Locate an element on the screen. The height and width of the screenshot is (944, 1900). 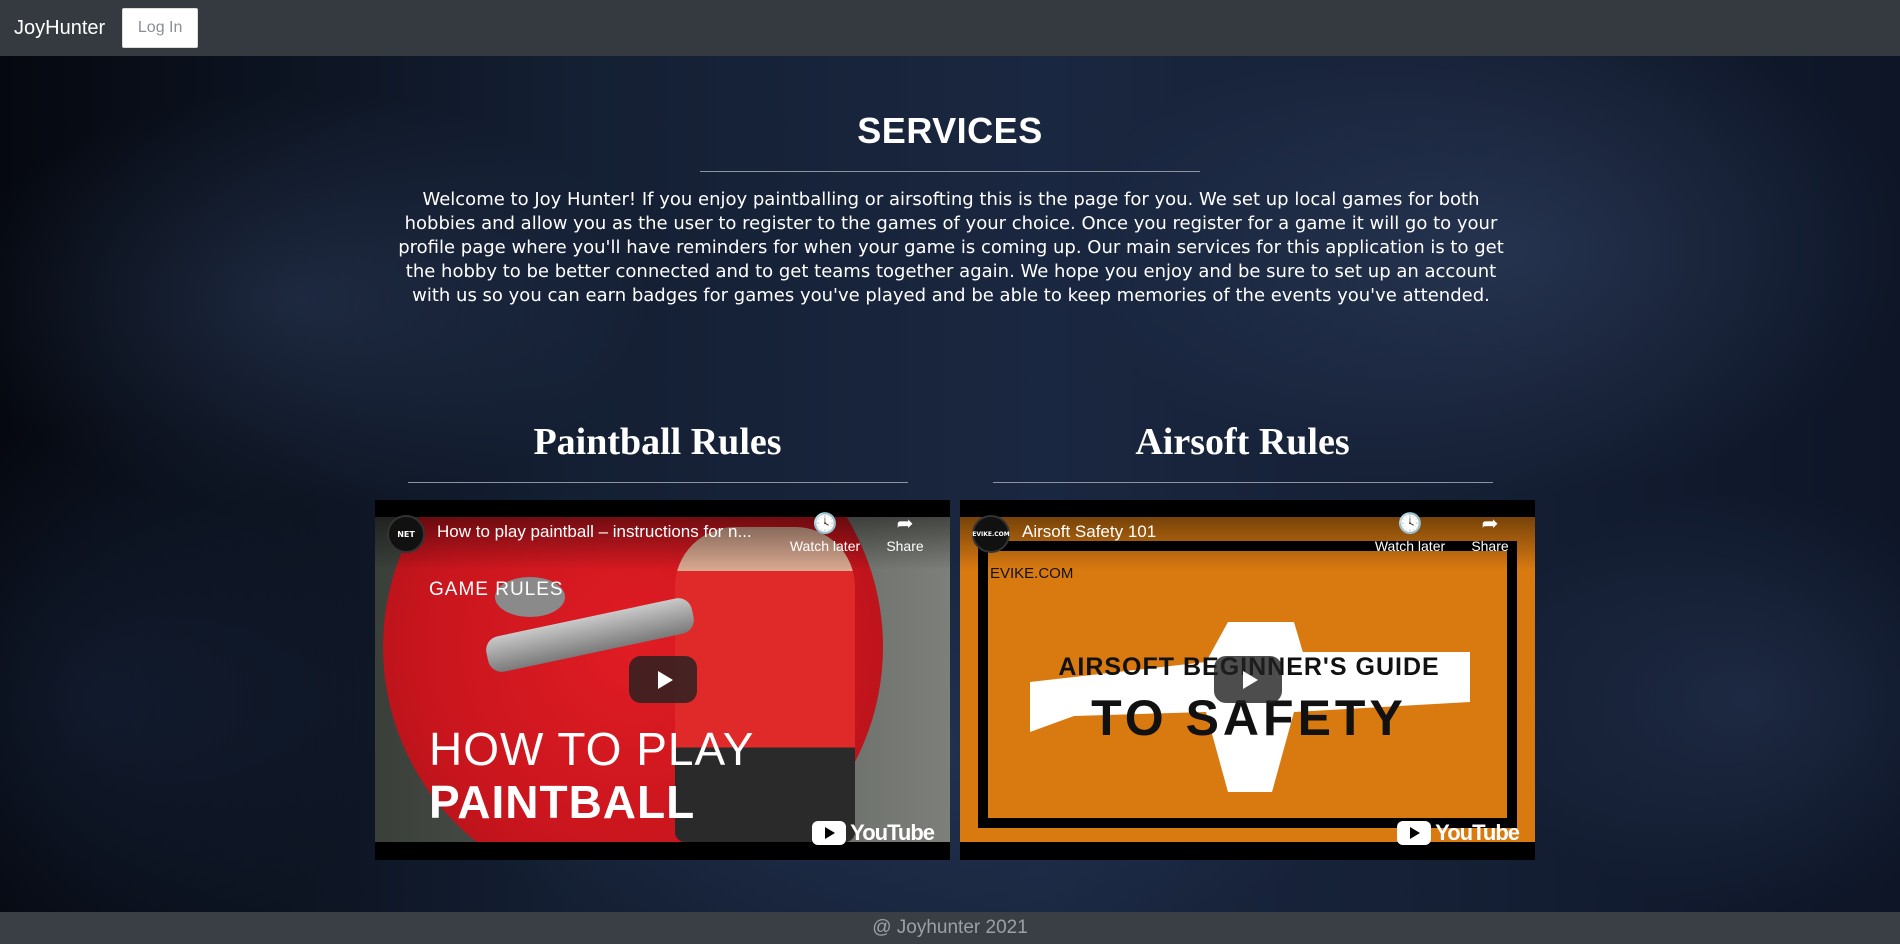
page-title: SERVICES is located at coordinates (950, 130).